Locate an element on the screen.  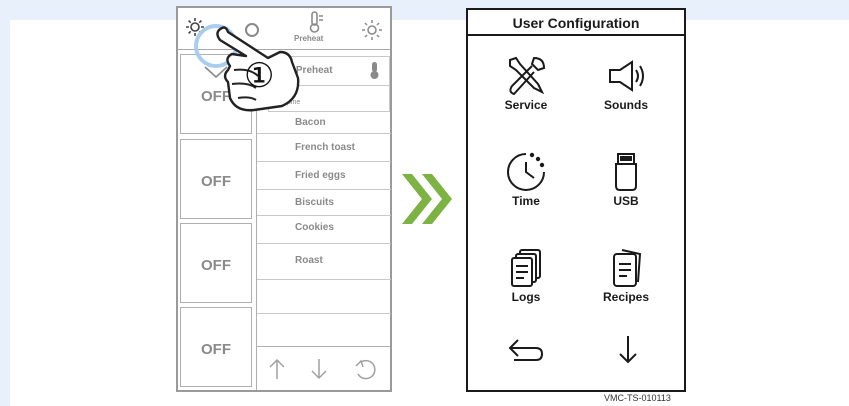
service-button: Service is located at coordinates (526, 83).